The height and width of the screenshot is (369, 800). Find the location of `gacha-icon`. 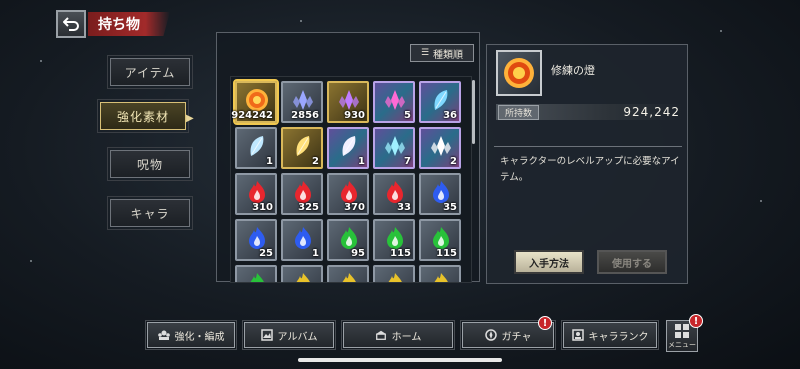

gacha-icon is located at coordinates (490, 335).